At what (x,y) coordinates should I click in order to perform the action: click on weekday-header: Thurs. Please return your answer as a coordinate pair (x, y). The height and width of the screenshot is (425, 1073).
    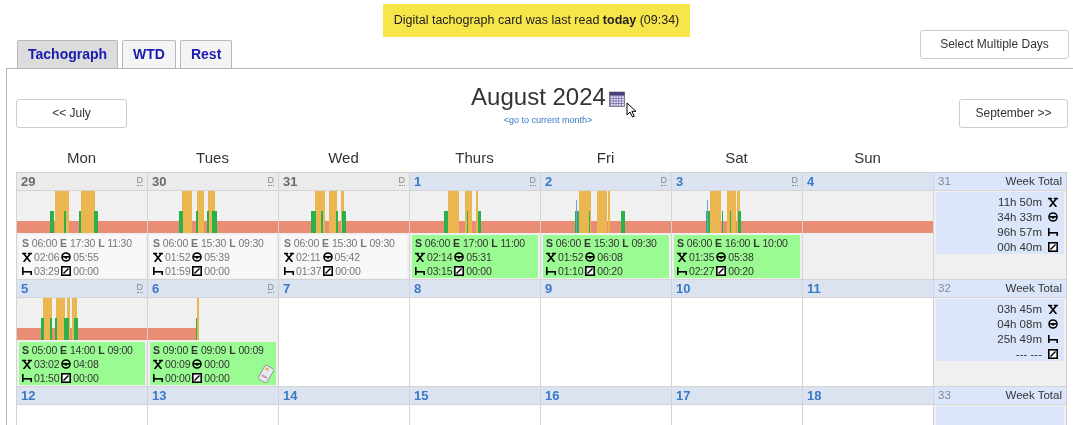
    Looking at the image, I should click on (474, 157).